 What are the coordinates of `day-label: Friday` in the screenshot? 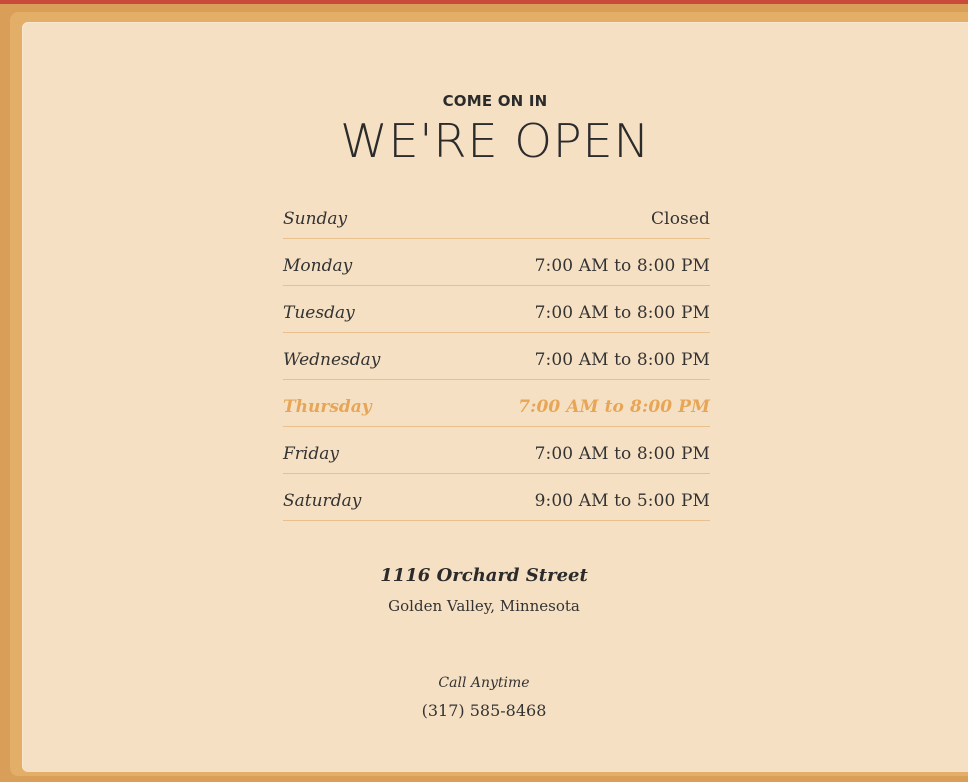 It's located at (311, 454).